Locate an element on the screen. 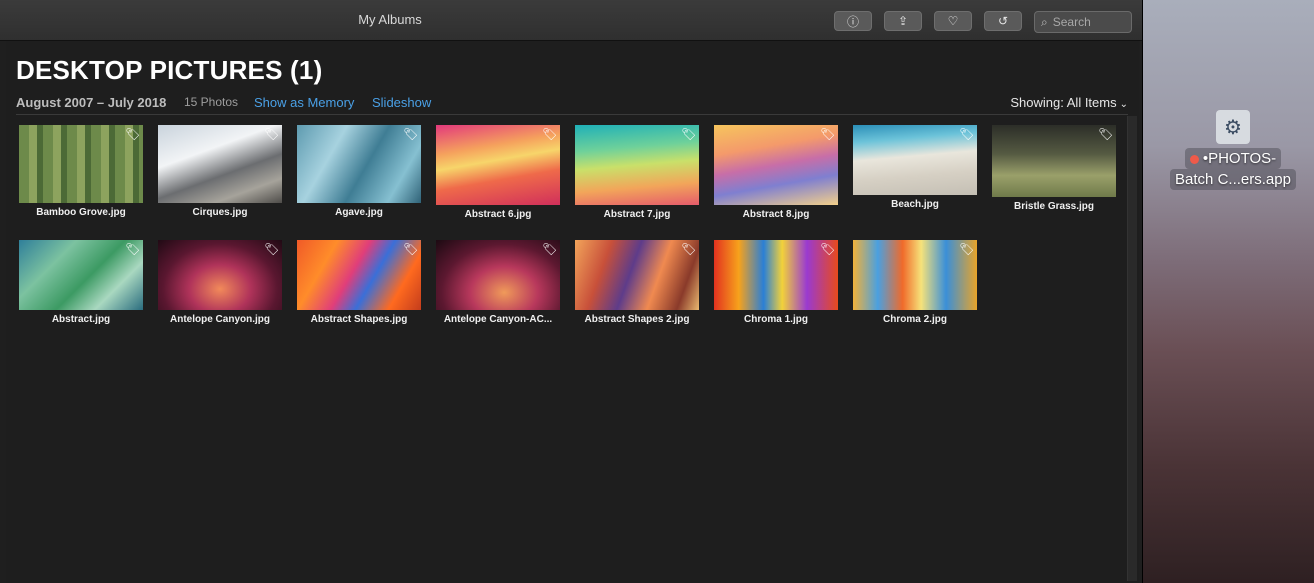  photo-tile: 🏷 Abstract 7.jpg is located at coordinates (637, 172).